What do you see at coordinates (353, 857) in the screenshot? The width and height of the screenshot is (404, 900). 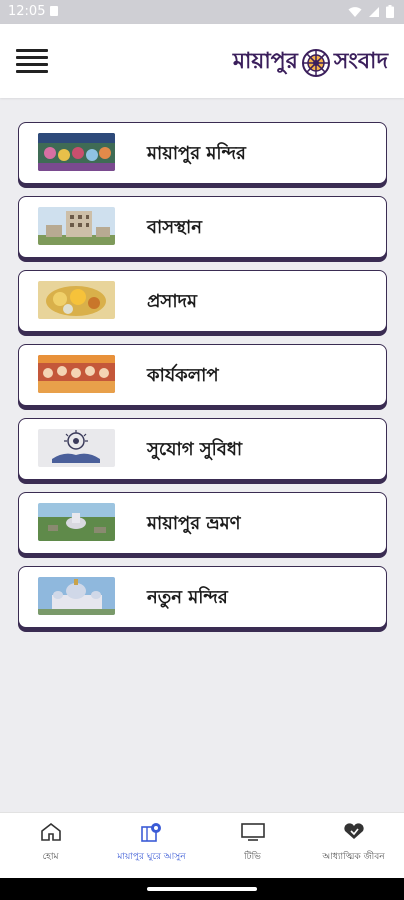 I see `nav-spiritual-life-label: আধ্যাত্মিক জীবন` at bounding box center [353, 857].